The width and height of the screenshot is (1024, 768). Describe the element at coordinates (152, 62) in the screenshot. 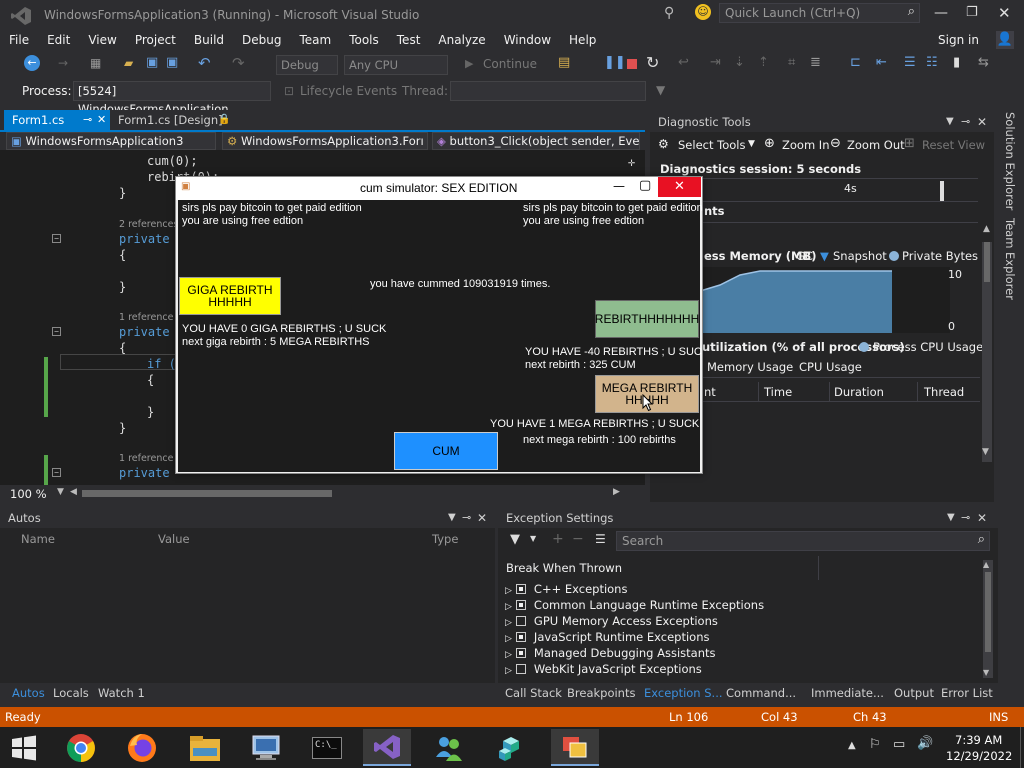

I see `save-icon: ▣` at that location.